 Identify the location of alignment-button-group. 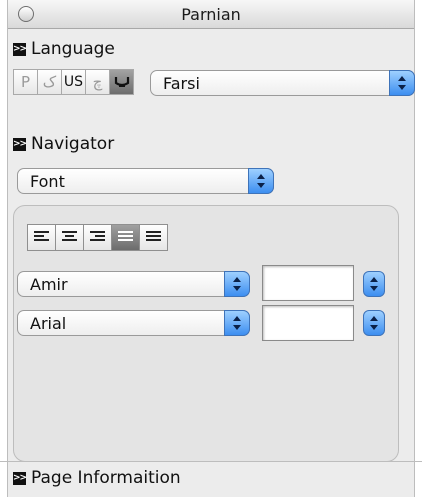
(97, 237).